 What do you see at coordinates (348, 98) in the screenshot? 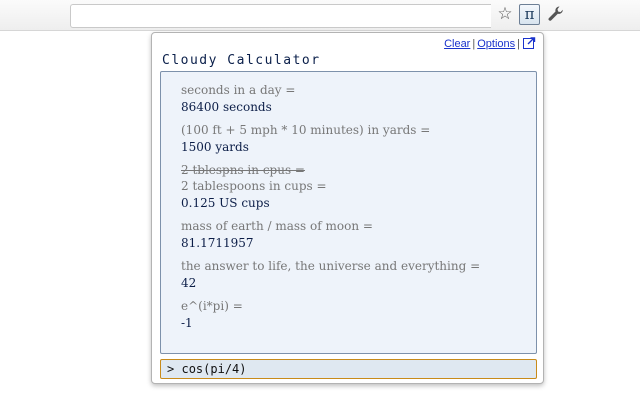
I see `result-entry: seconds in a day = 86400 seconds` at bounding box center [348, 98].